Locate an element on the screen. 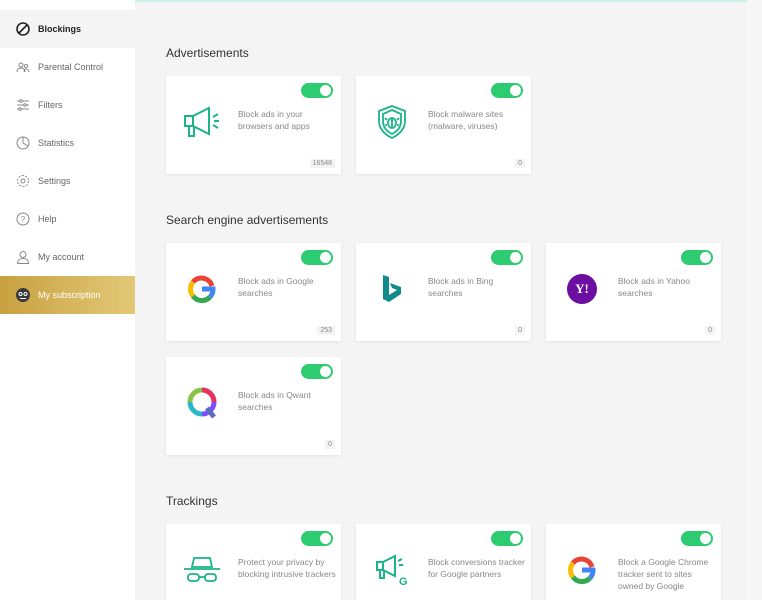 The width and height of the screenshot is (762, 600). toggle-block-google is located at coordinates (317, 257).